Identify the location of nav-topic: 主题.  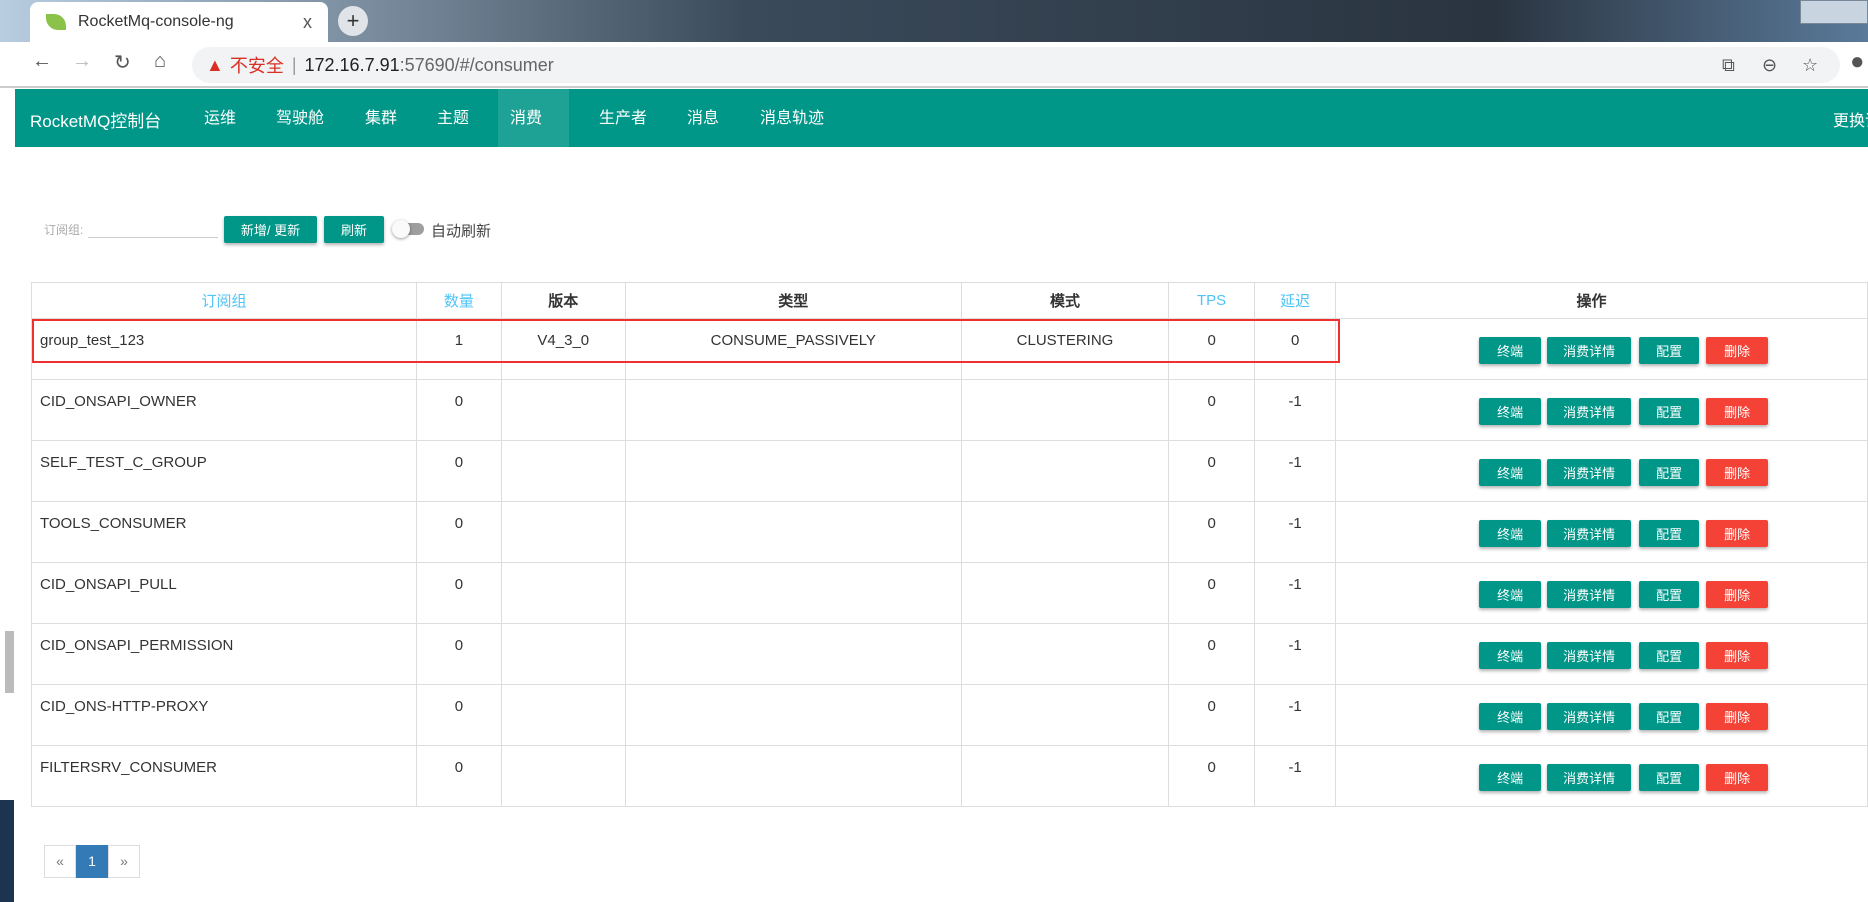
(453, 118).